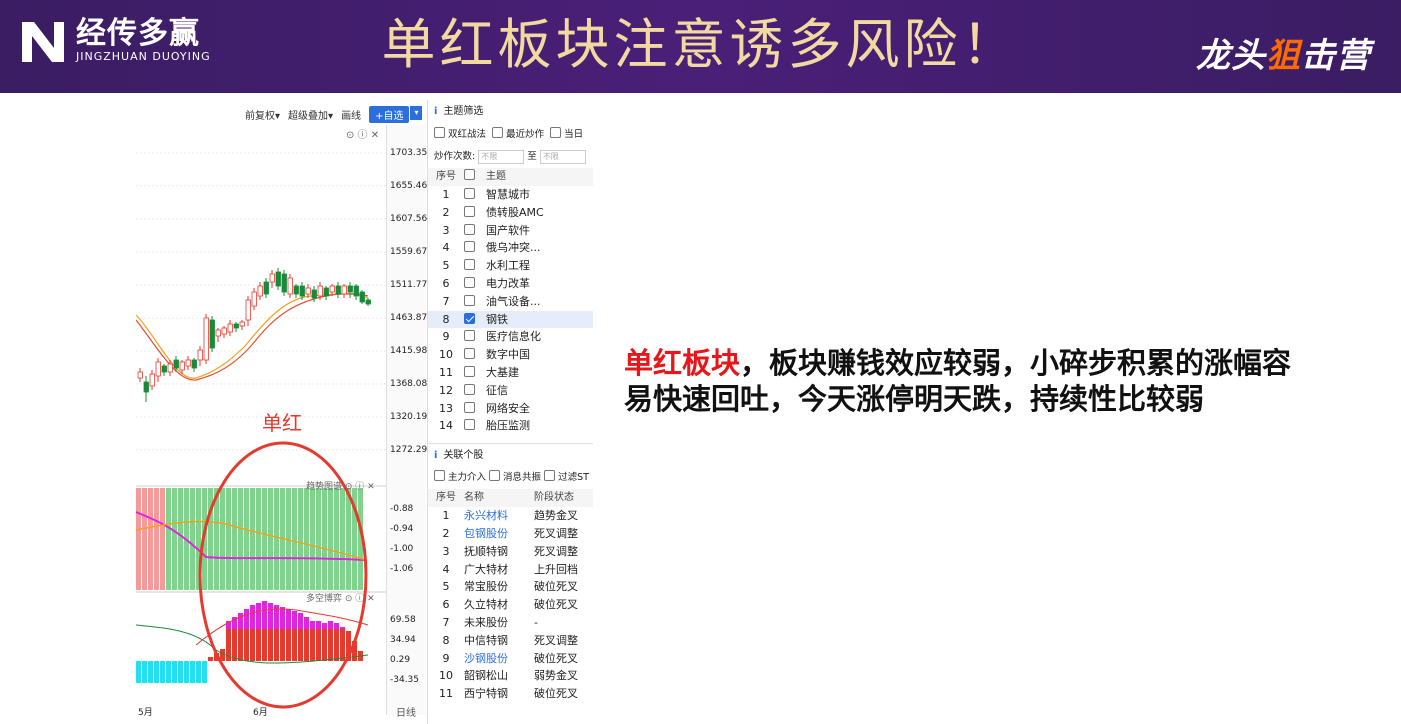  I want to click on price-tick: 1703.35, so click(409, 153).